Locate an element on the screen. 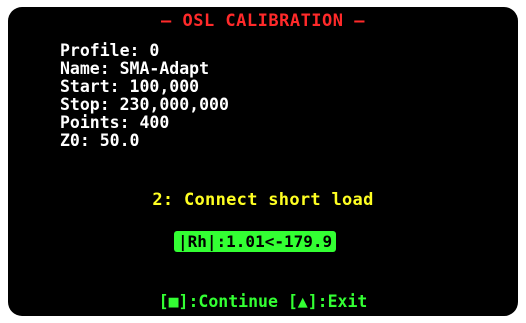 The height and width of the screenshot is (323, 526). key-hints: [■]:Continue [▲]:Exit is located at coordinates (263, 301).